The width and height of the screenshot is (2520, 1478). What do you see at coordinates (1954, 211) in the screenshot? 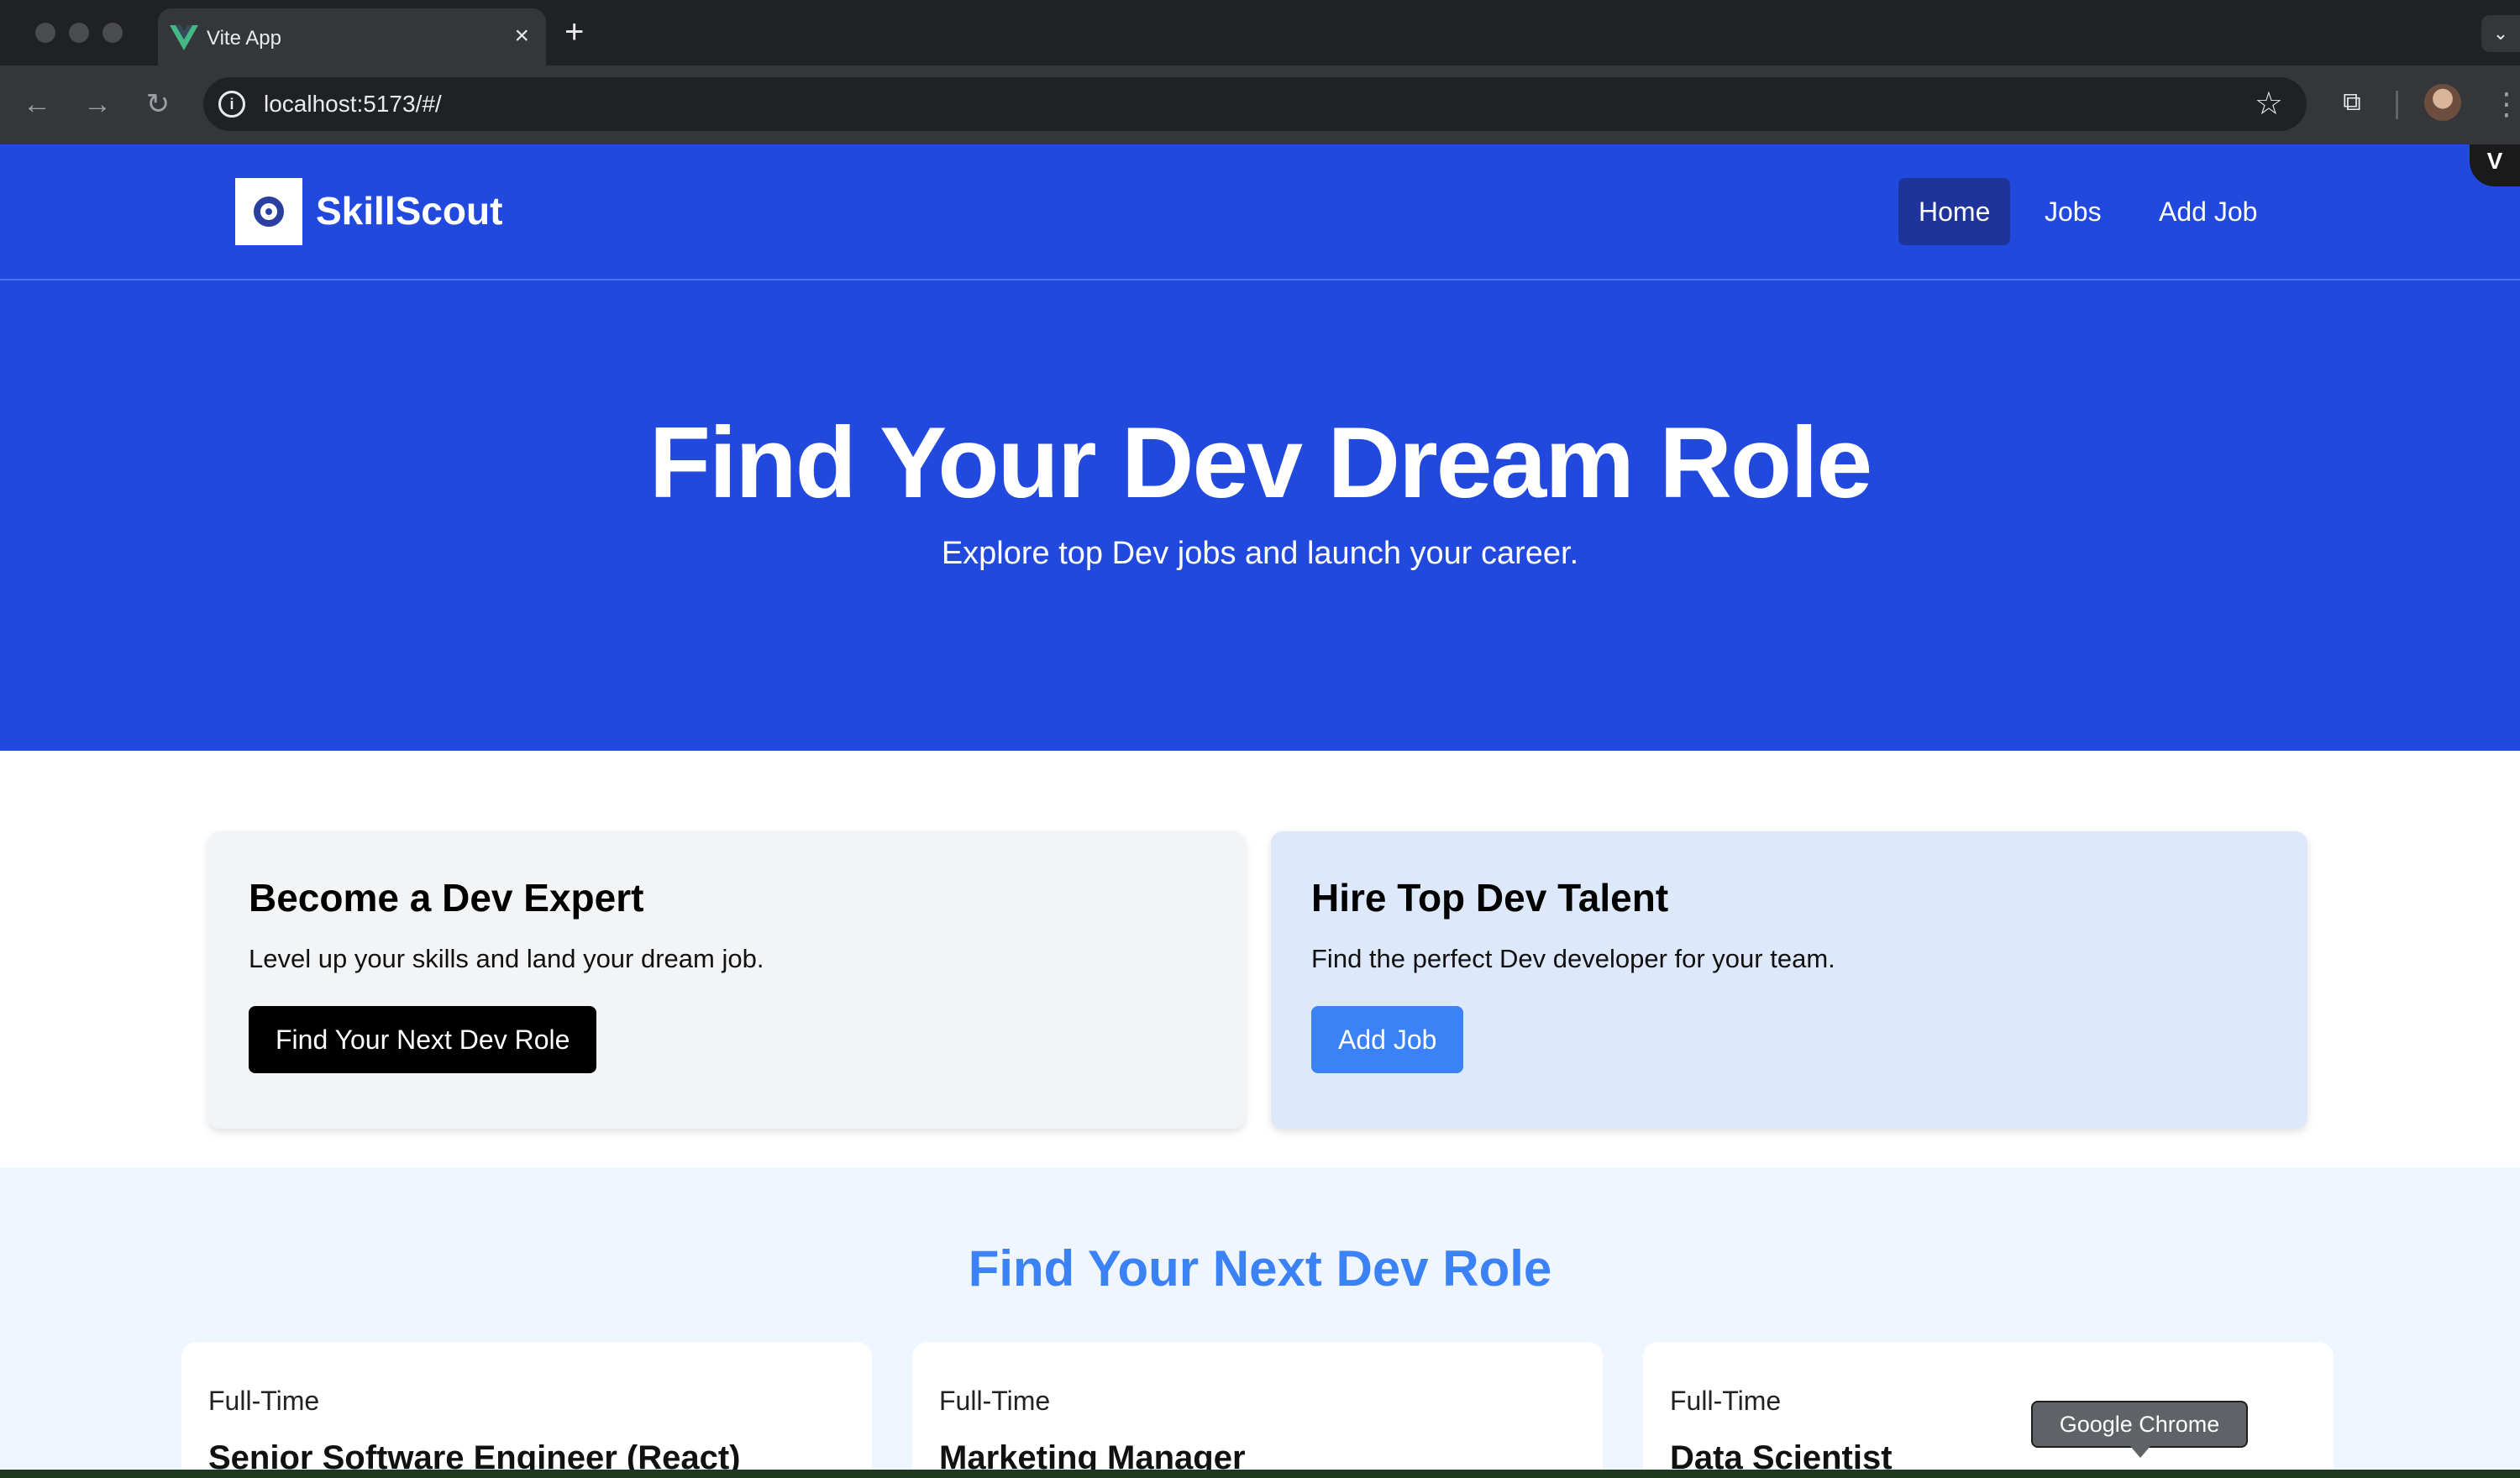
I see `nav-link-home: Home` at bounding box center [1954, 211].